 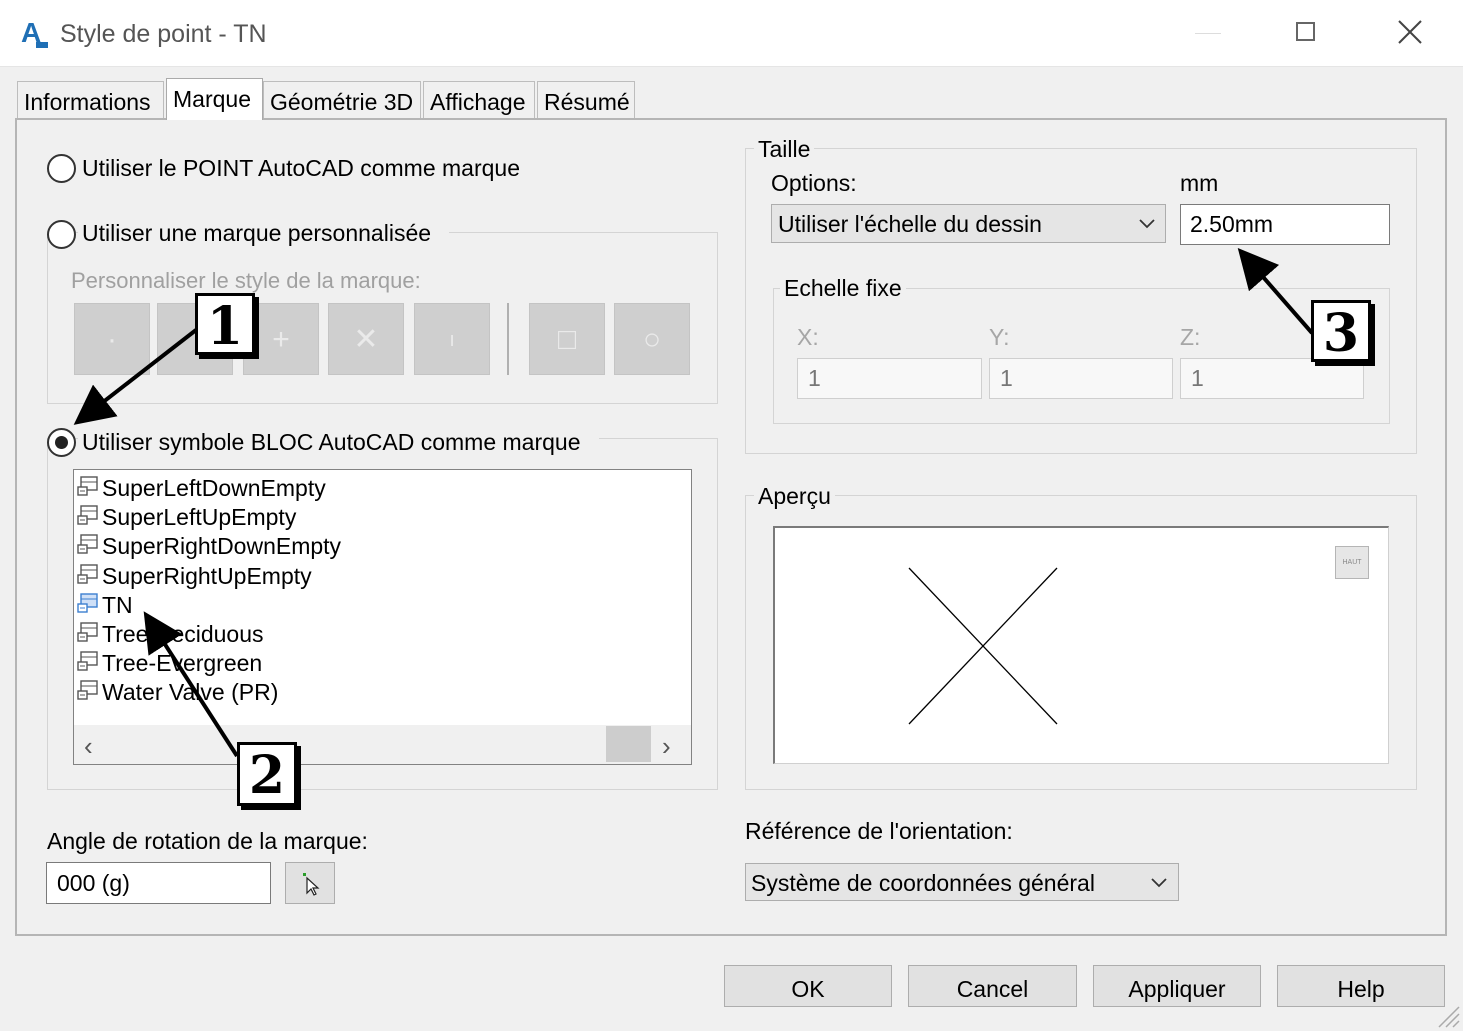 What do you see at coordinates (61, 168) in the screenshot?
I see `radio-point-autocad` at bounding box center [61, 168].